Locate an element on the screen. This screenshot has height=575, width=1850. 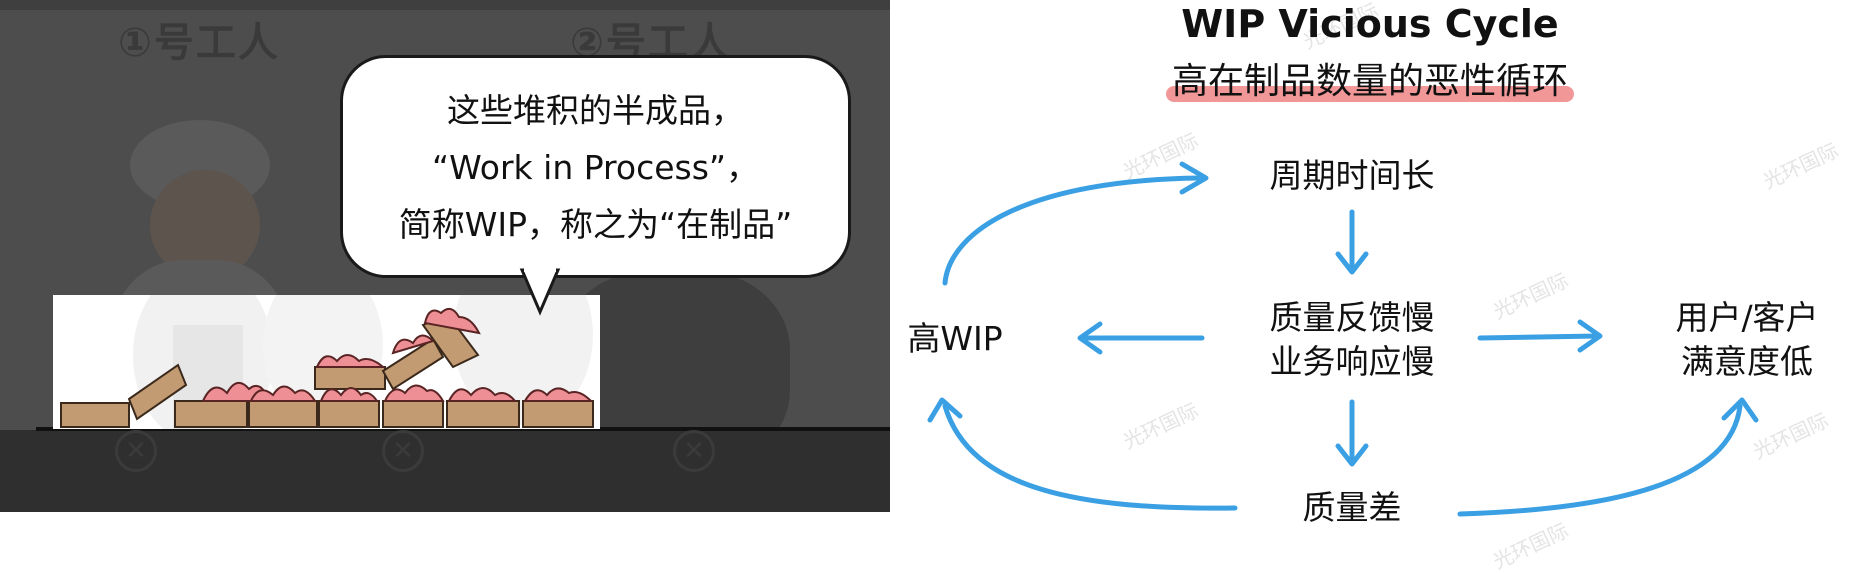
top-strip is located at coordinates (445, 5).